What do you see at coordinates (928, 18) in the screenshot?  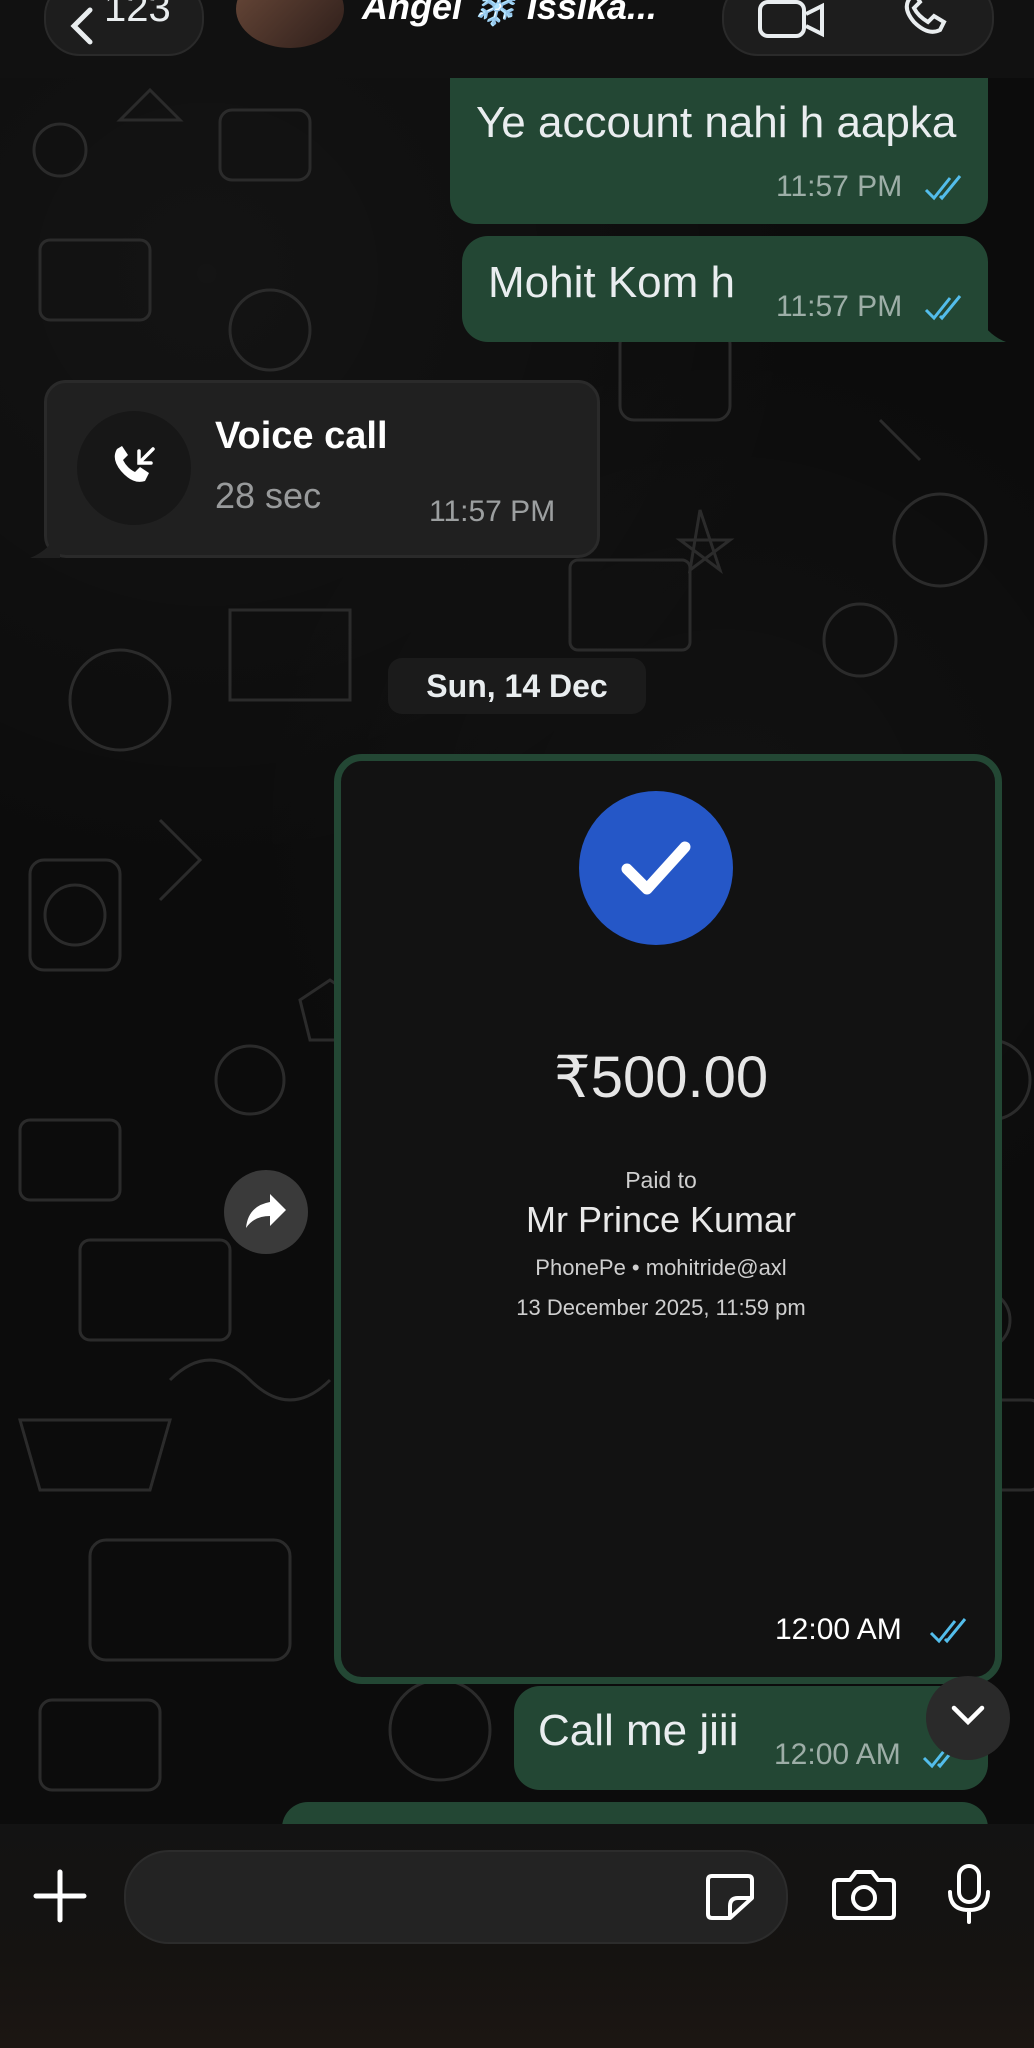 I see `phone-icon` at bounding box center [928, 18].